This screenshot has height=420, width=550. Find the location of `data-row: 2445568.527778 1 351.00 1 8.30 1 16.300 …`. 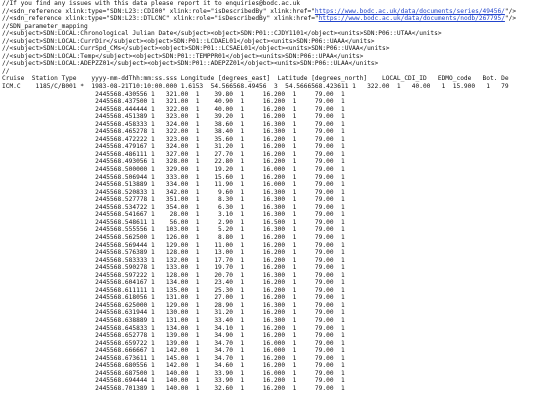

data-row: 2445568.527778 1 351.00 1 8.30 1 16.300 … is located at coordinates (275, 200).